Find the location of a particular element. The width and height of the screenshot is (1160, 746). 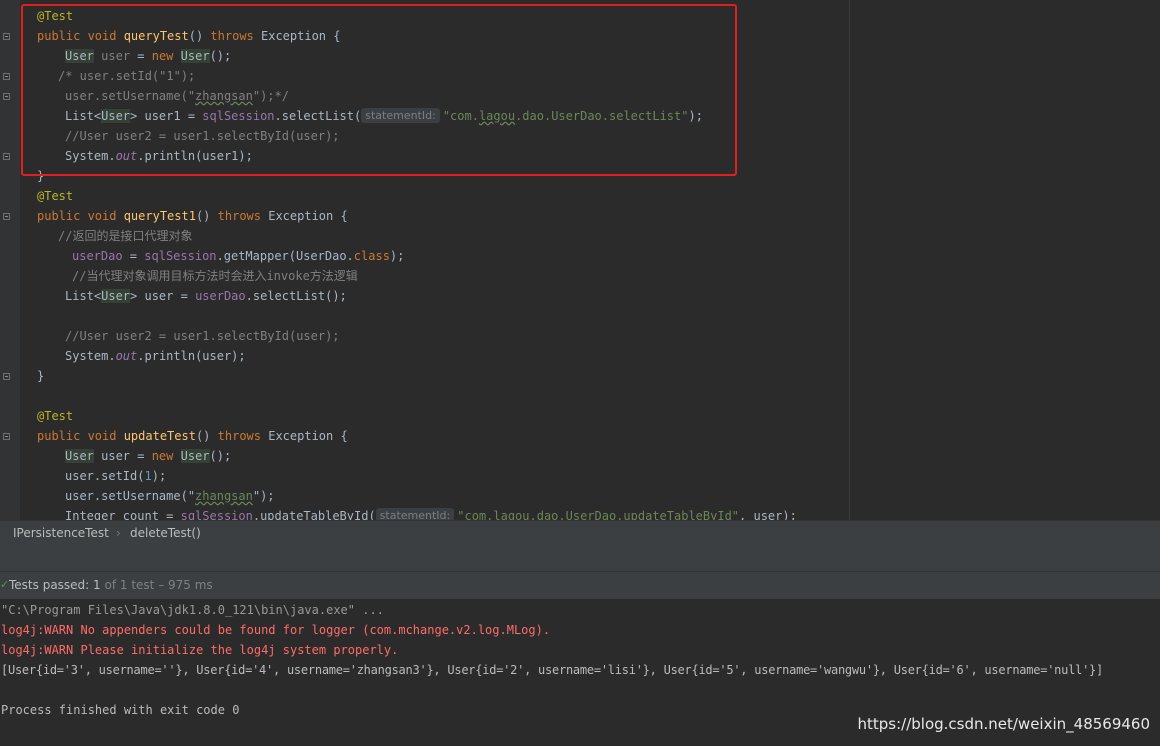

comment: //当代理对象调用目标方法时会进入invoke方法逻辑 is located at coordinates (215, 276).